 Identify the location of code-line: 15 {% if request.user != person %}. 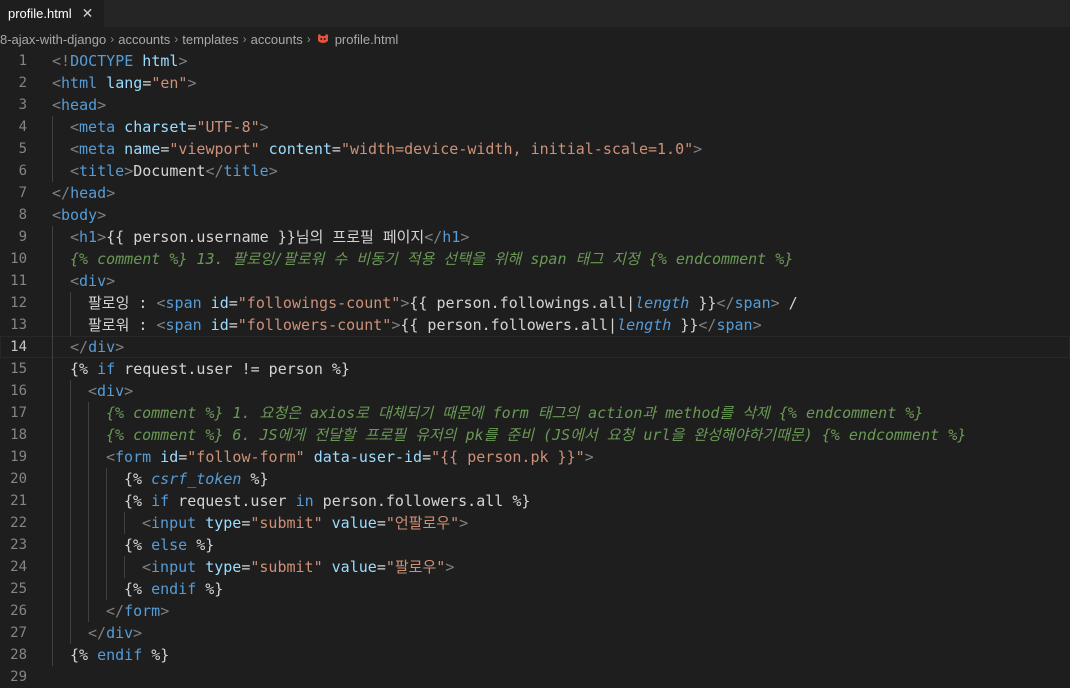
(535, 369).